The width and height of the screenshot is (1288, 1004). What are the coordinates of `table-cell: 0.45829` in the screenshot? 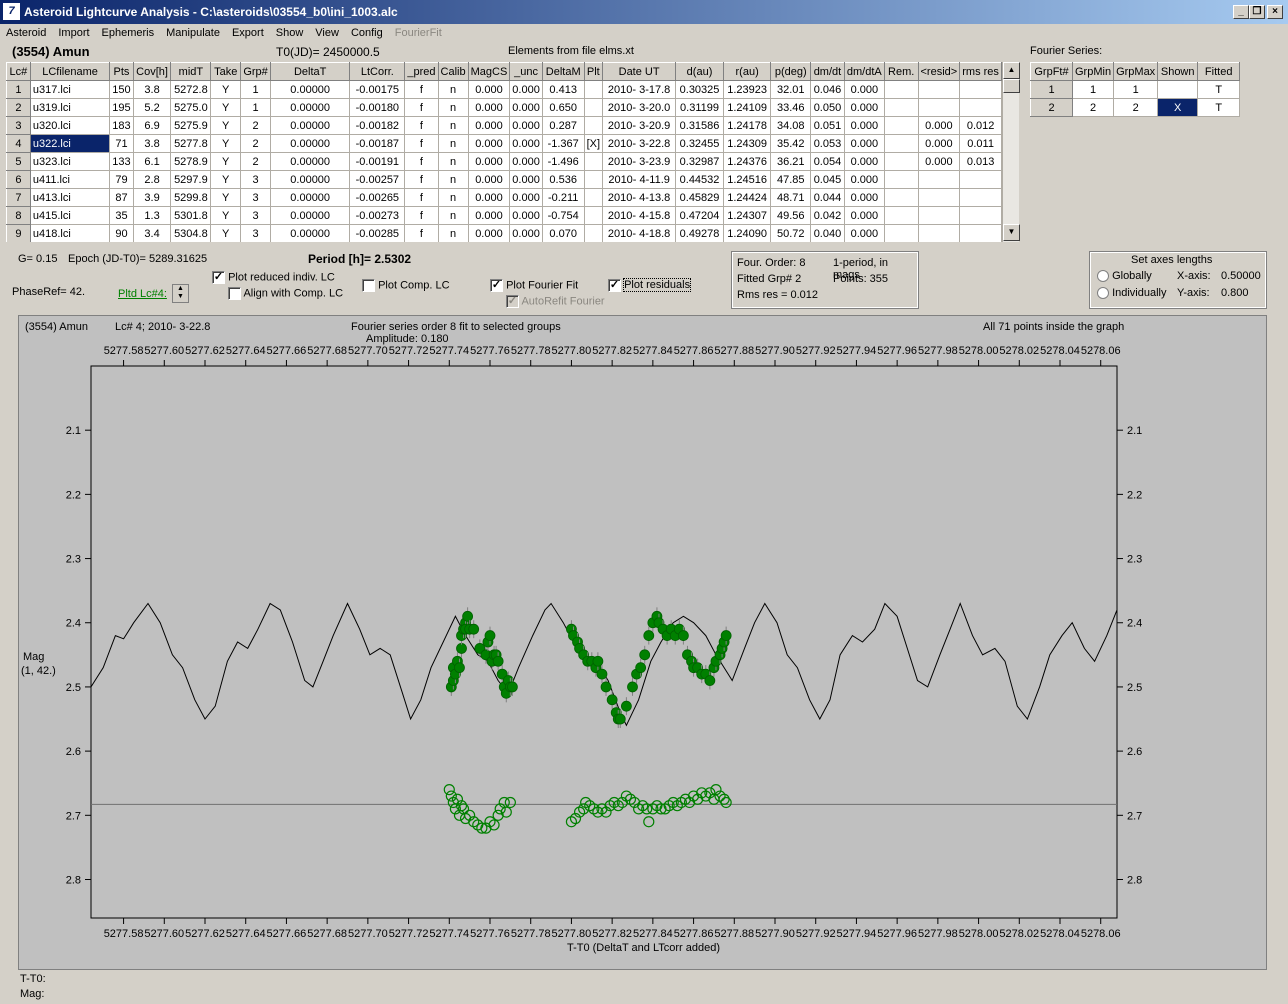 It's located at (699, 197).